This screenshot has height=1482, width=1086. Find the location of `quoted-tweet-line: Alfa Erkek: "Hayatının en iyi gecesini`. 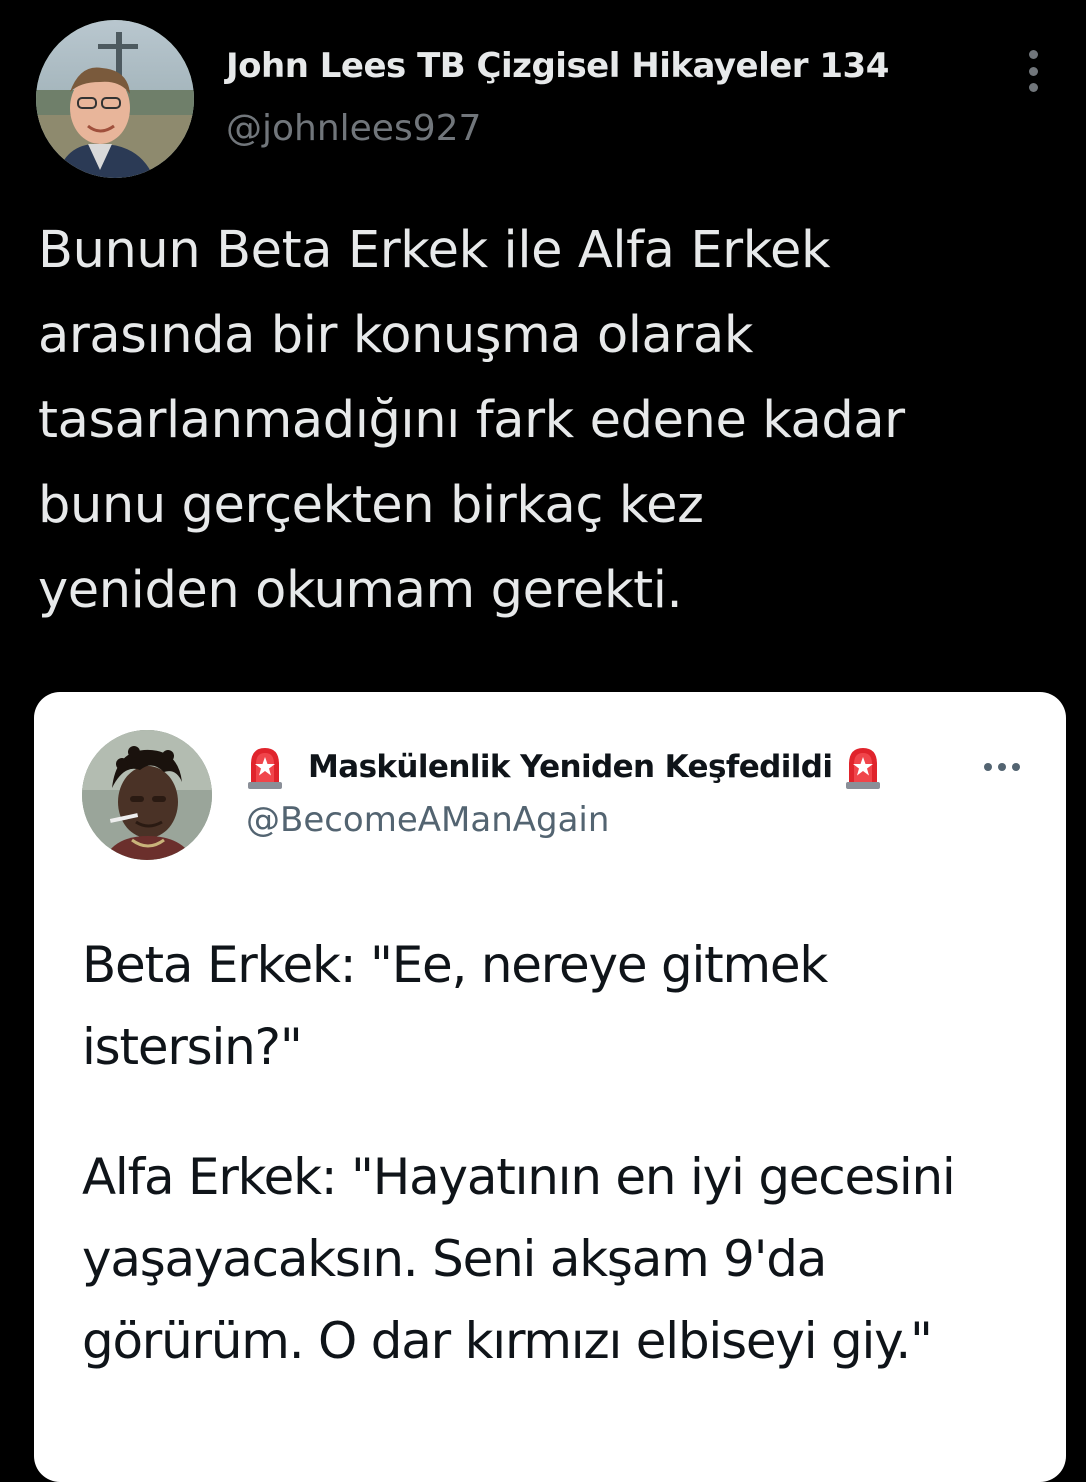

quoted-tweet-line: Alfa Erkek: "Hayatının en iyi gecesini is located at coordinates (519, 1177).